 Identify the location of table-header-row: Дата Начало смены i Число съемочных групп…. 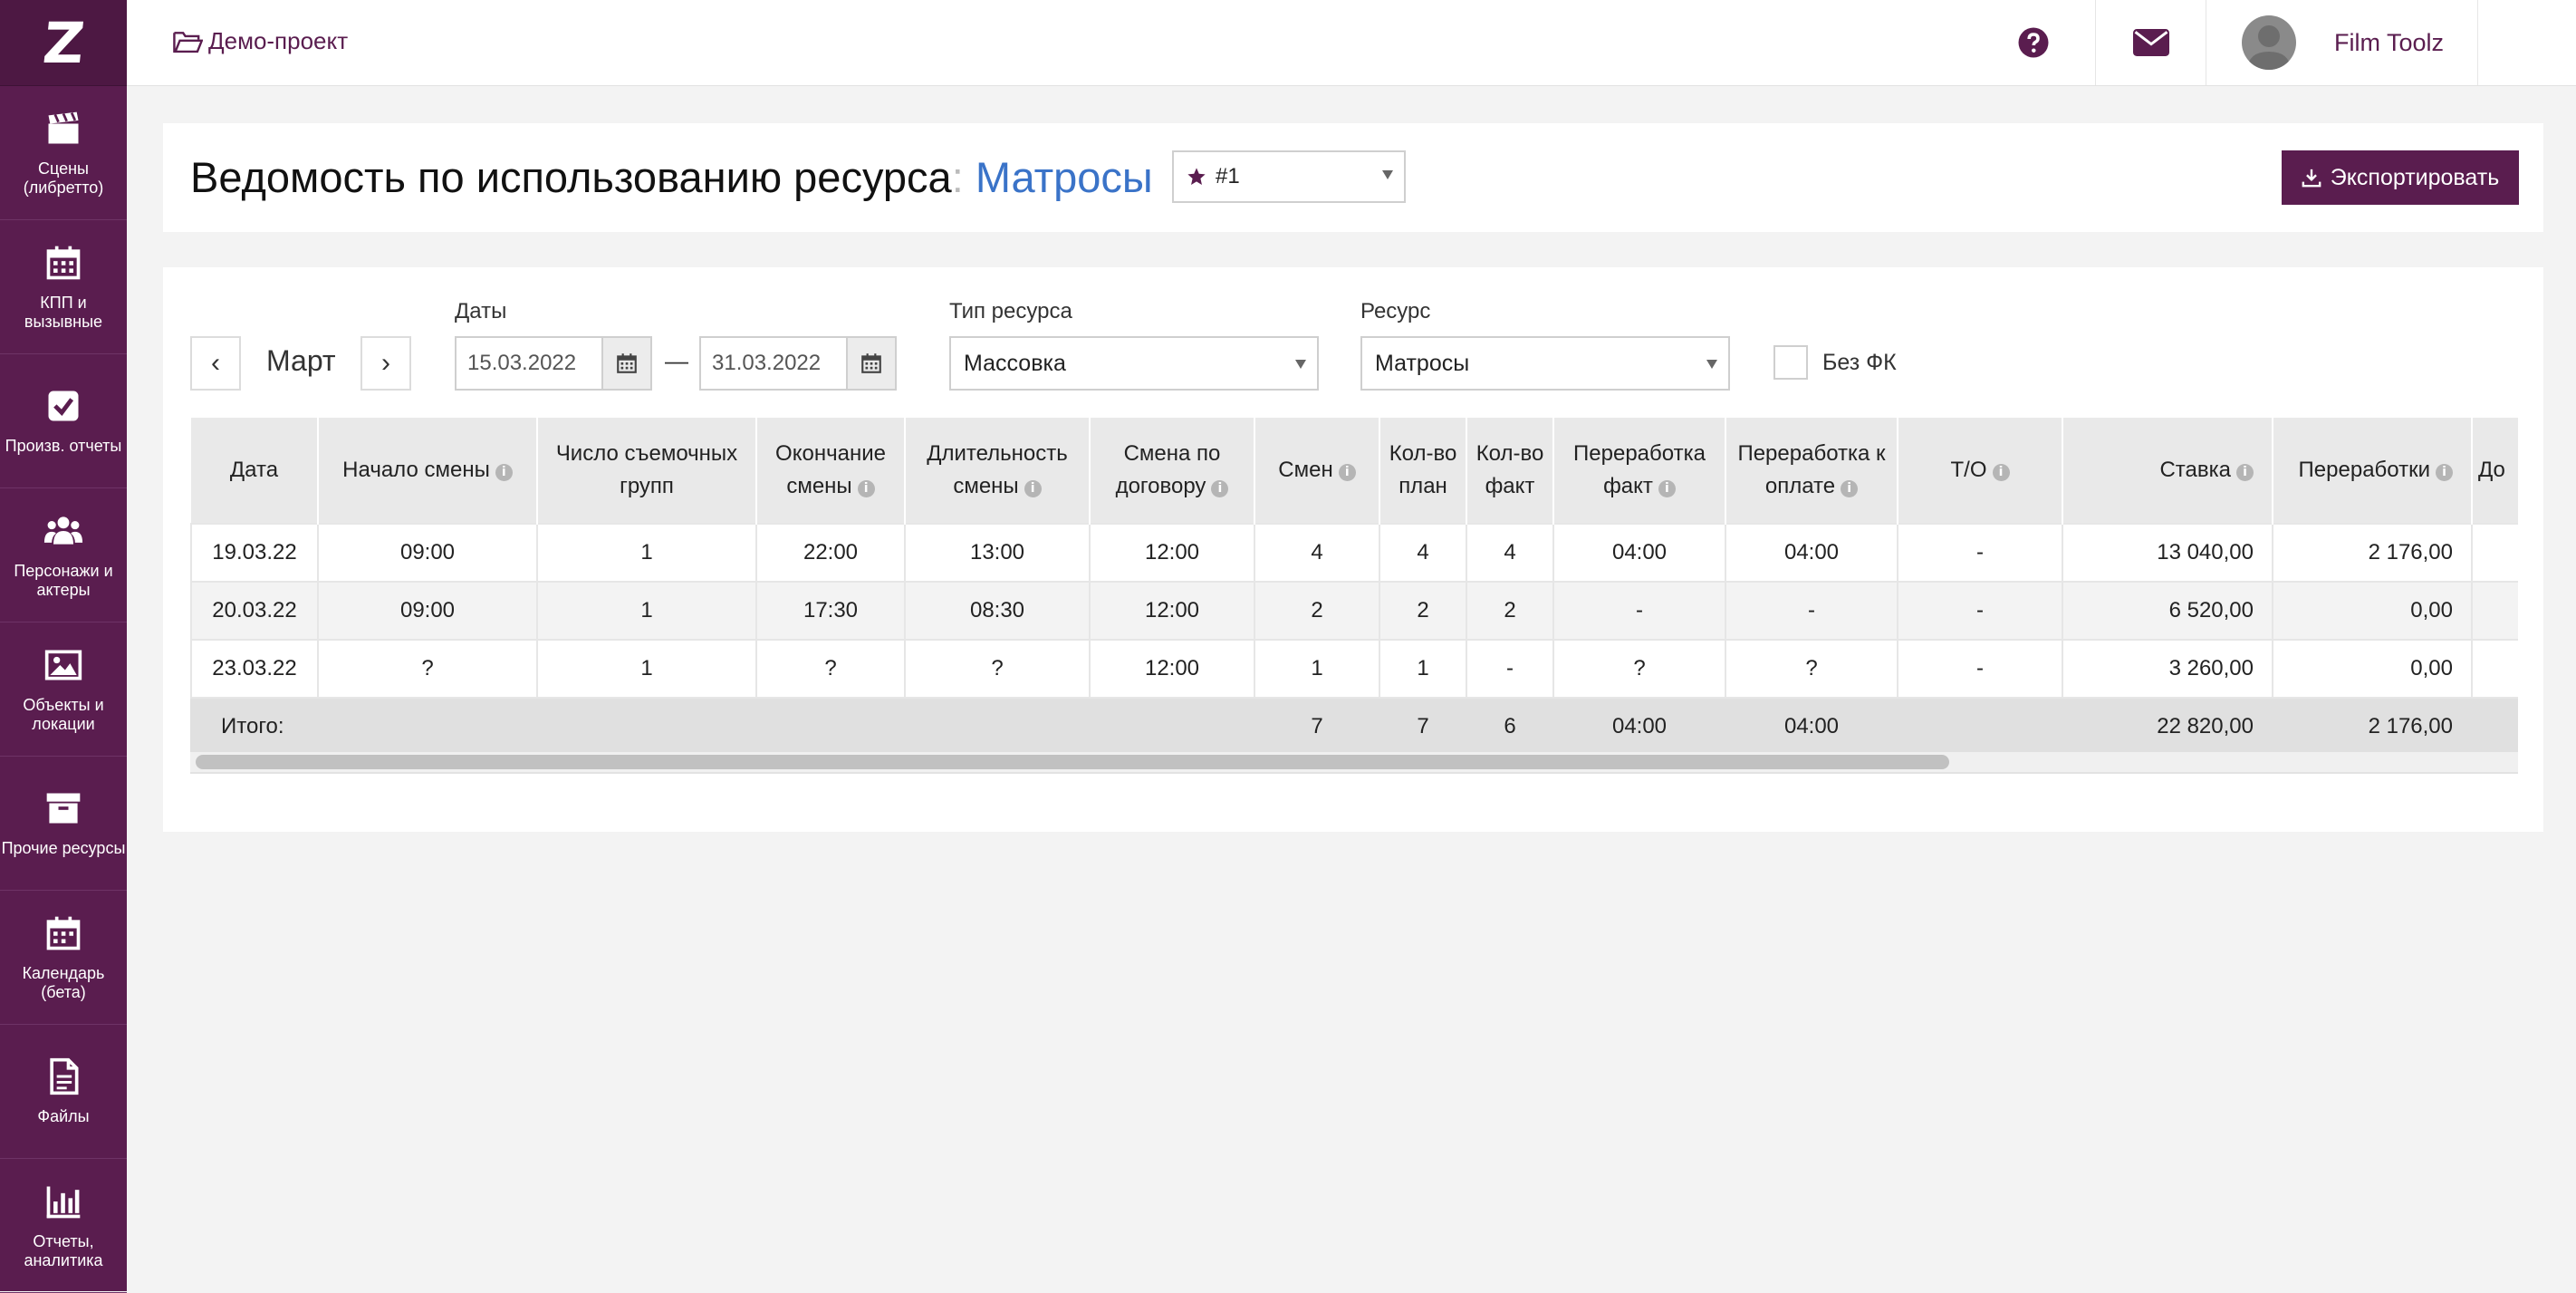
(1354, 471).